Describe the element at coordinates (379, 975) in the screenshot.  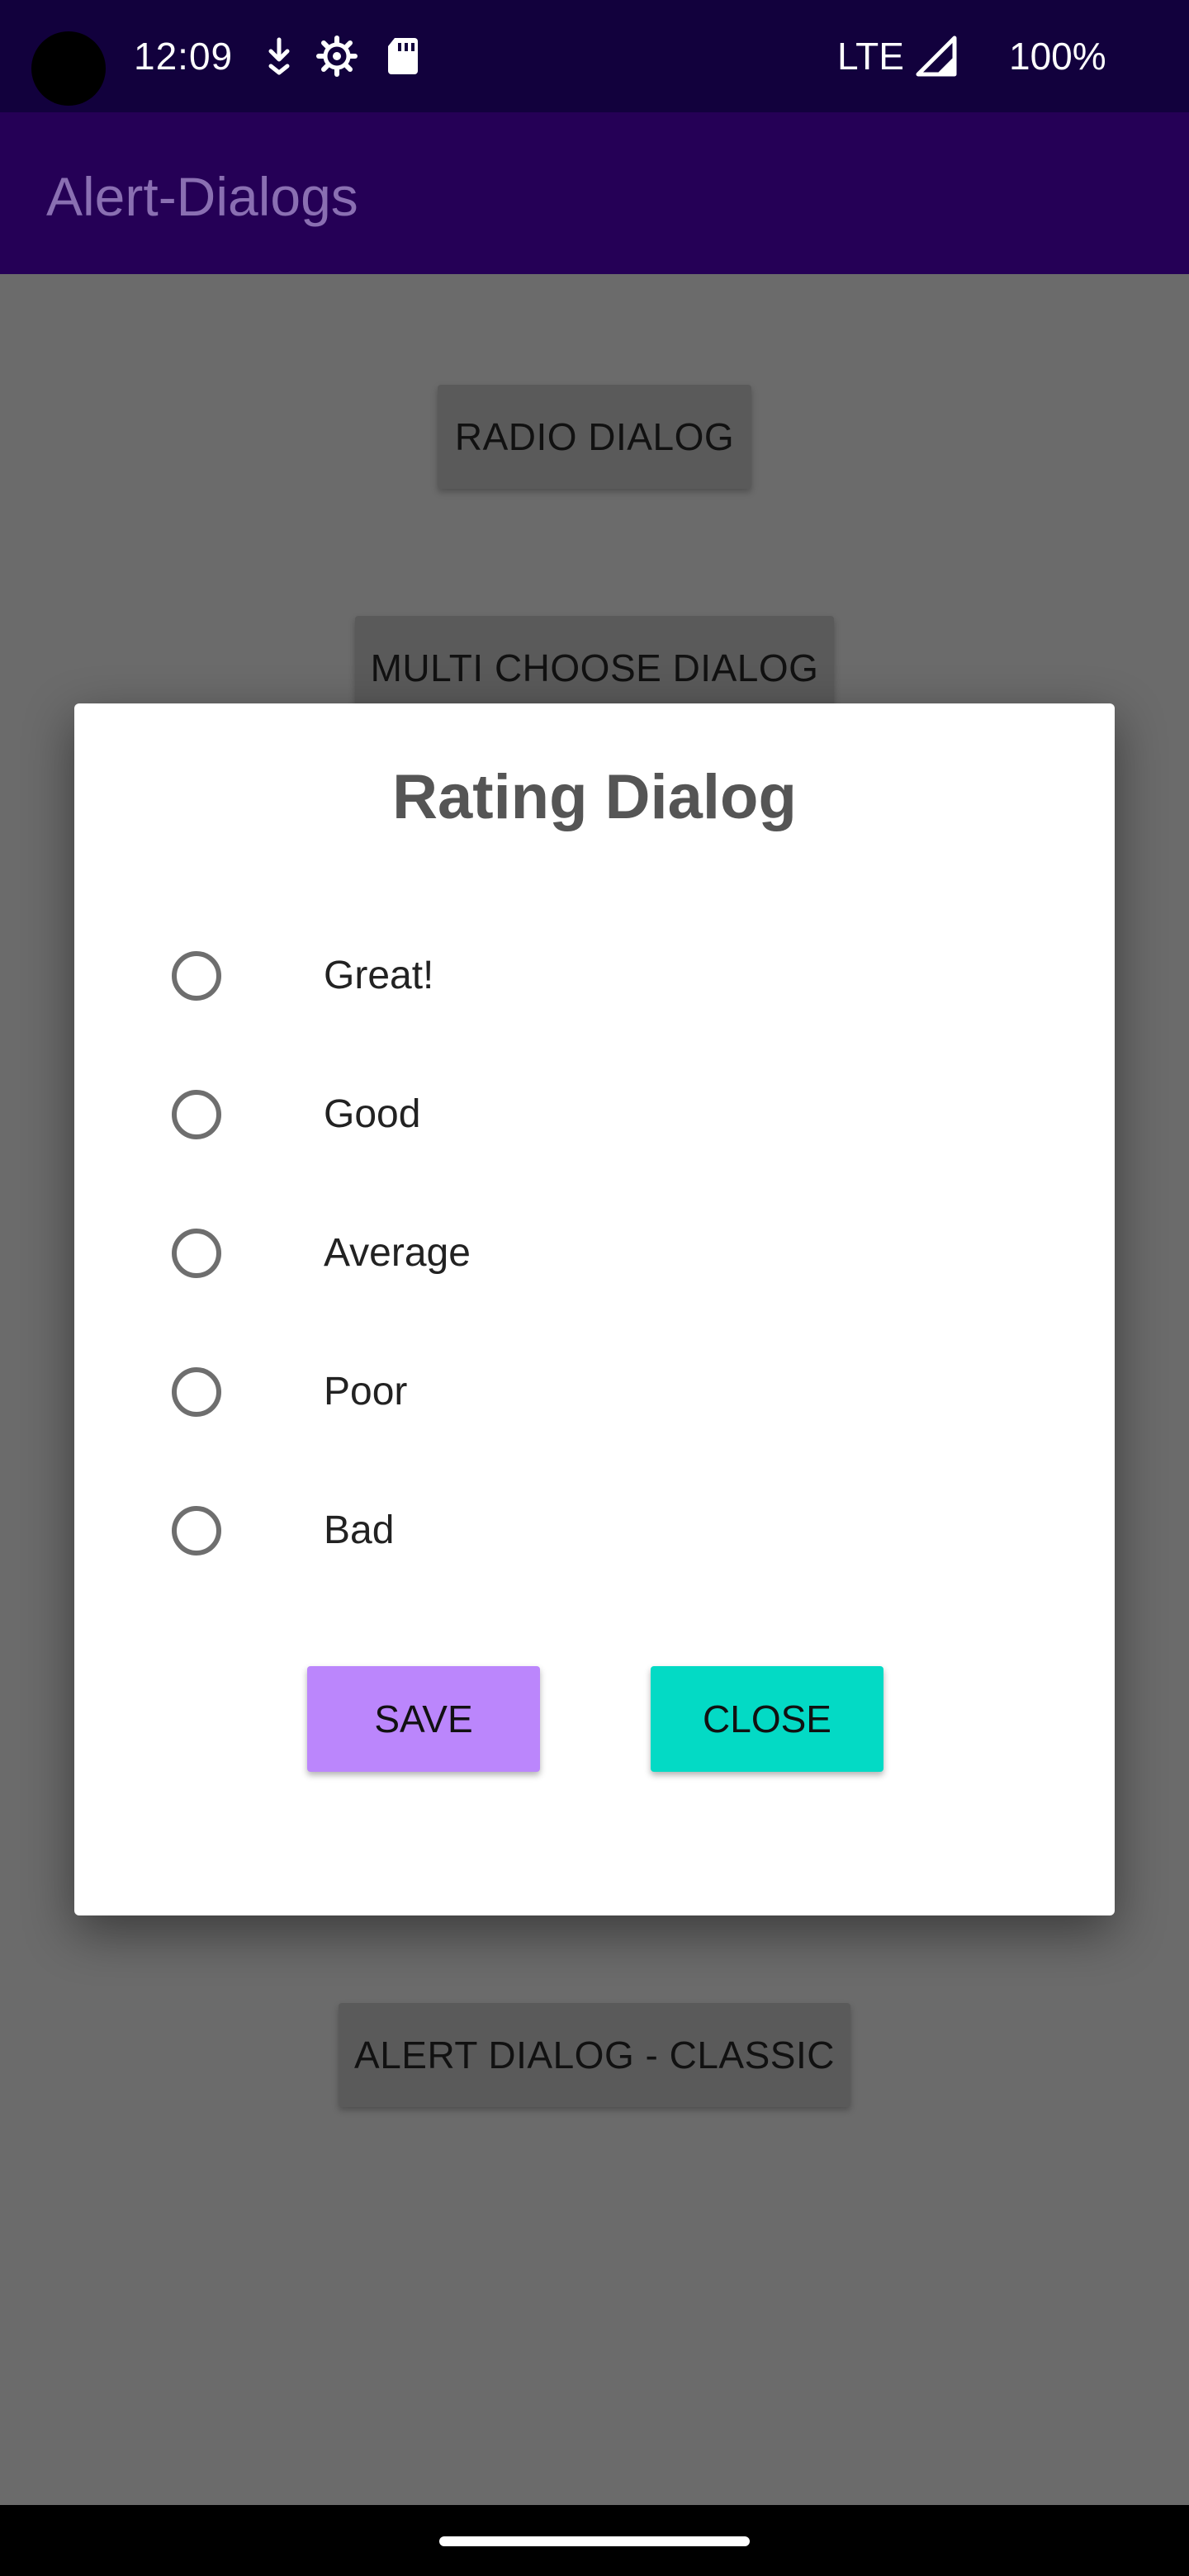
I see `radio-label: Great!` at that location.